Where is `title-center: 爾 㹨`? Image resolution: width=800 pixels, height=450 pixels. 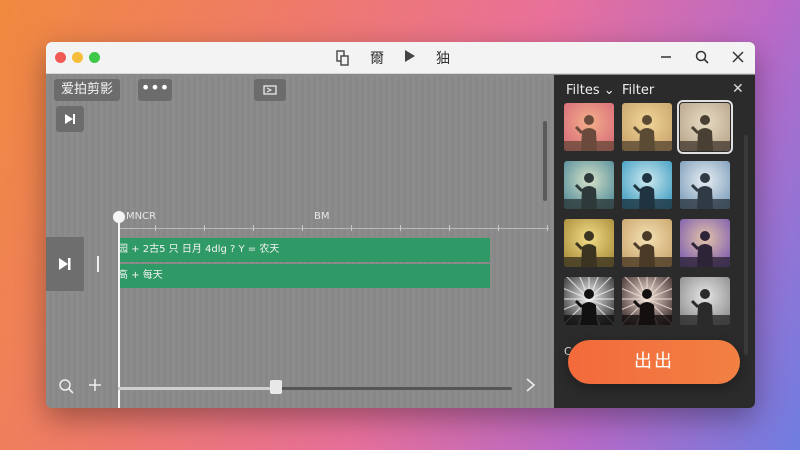 title-center: 爾 㹨 is located at coordinates (393, 58).